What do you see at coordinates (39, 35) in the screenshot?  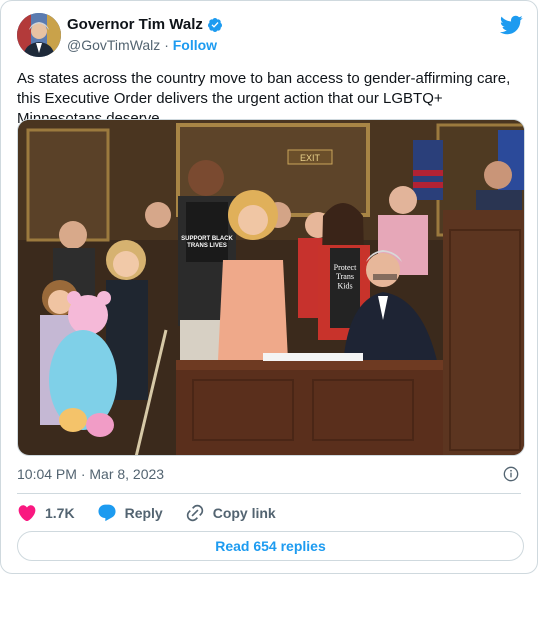 I see `author-avatar` at bounding box center [39, 35].